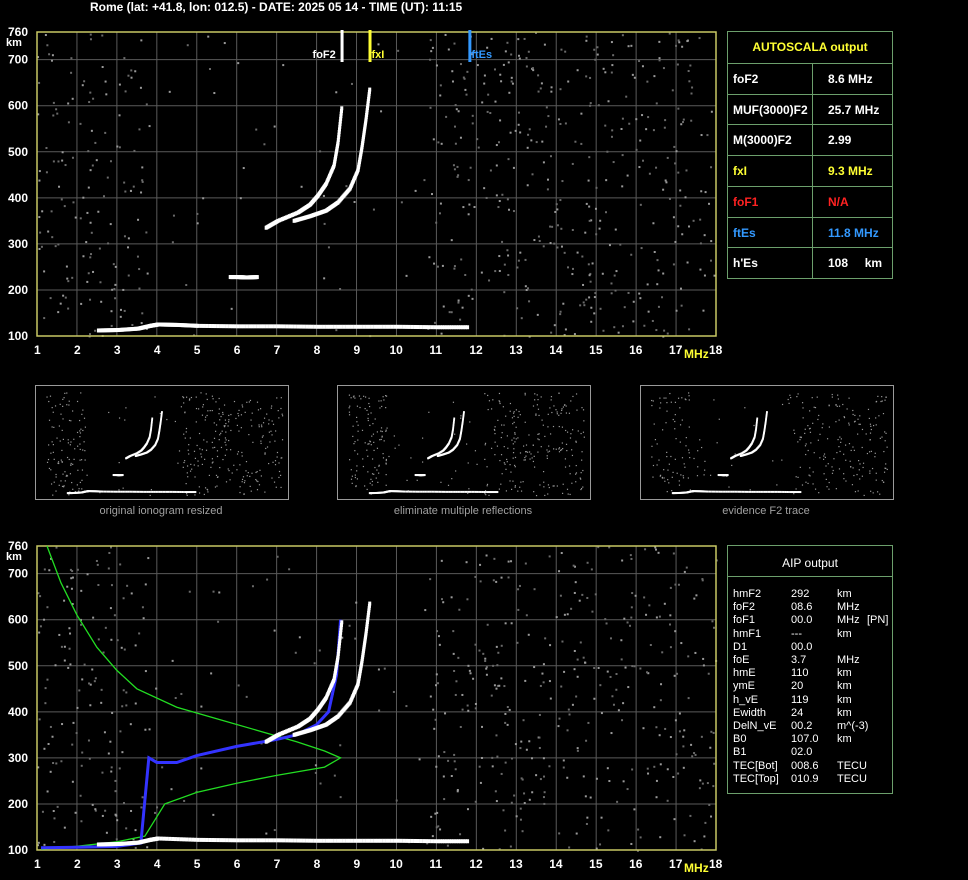 The width and height of the screenshot is (968, 880). Describe the element at coordinates (435, 864) in the screenshot. I see `x-tick-label: 11` at that location.